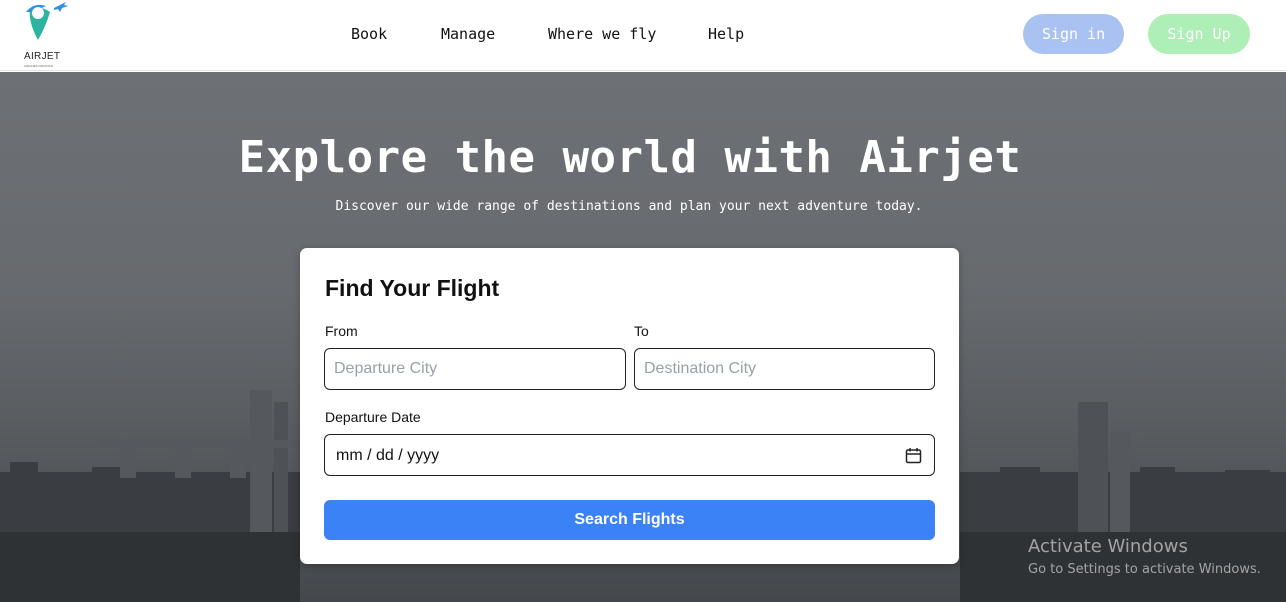  I want to click on search-flights-button: Search Flights, so click(629, 520).